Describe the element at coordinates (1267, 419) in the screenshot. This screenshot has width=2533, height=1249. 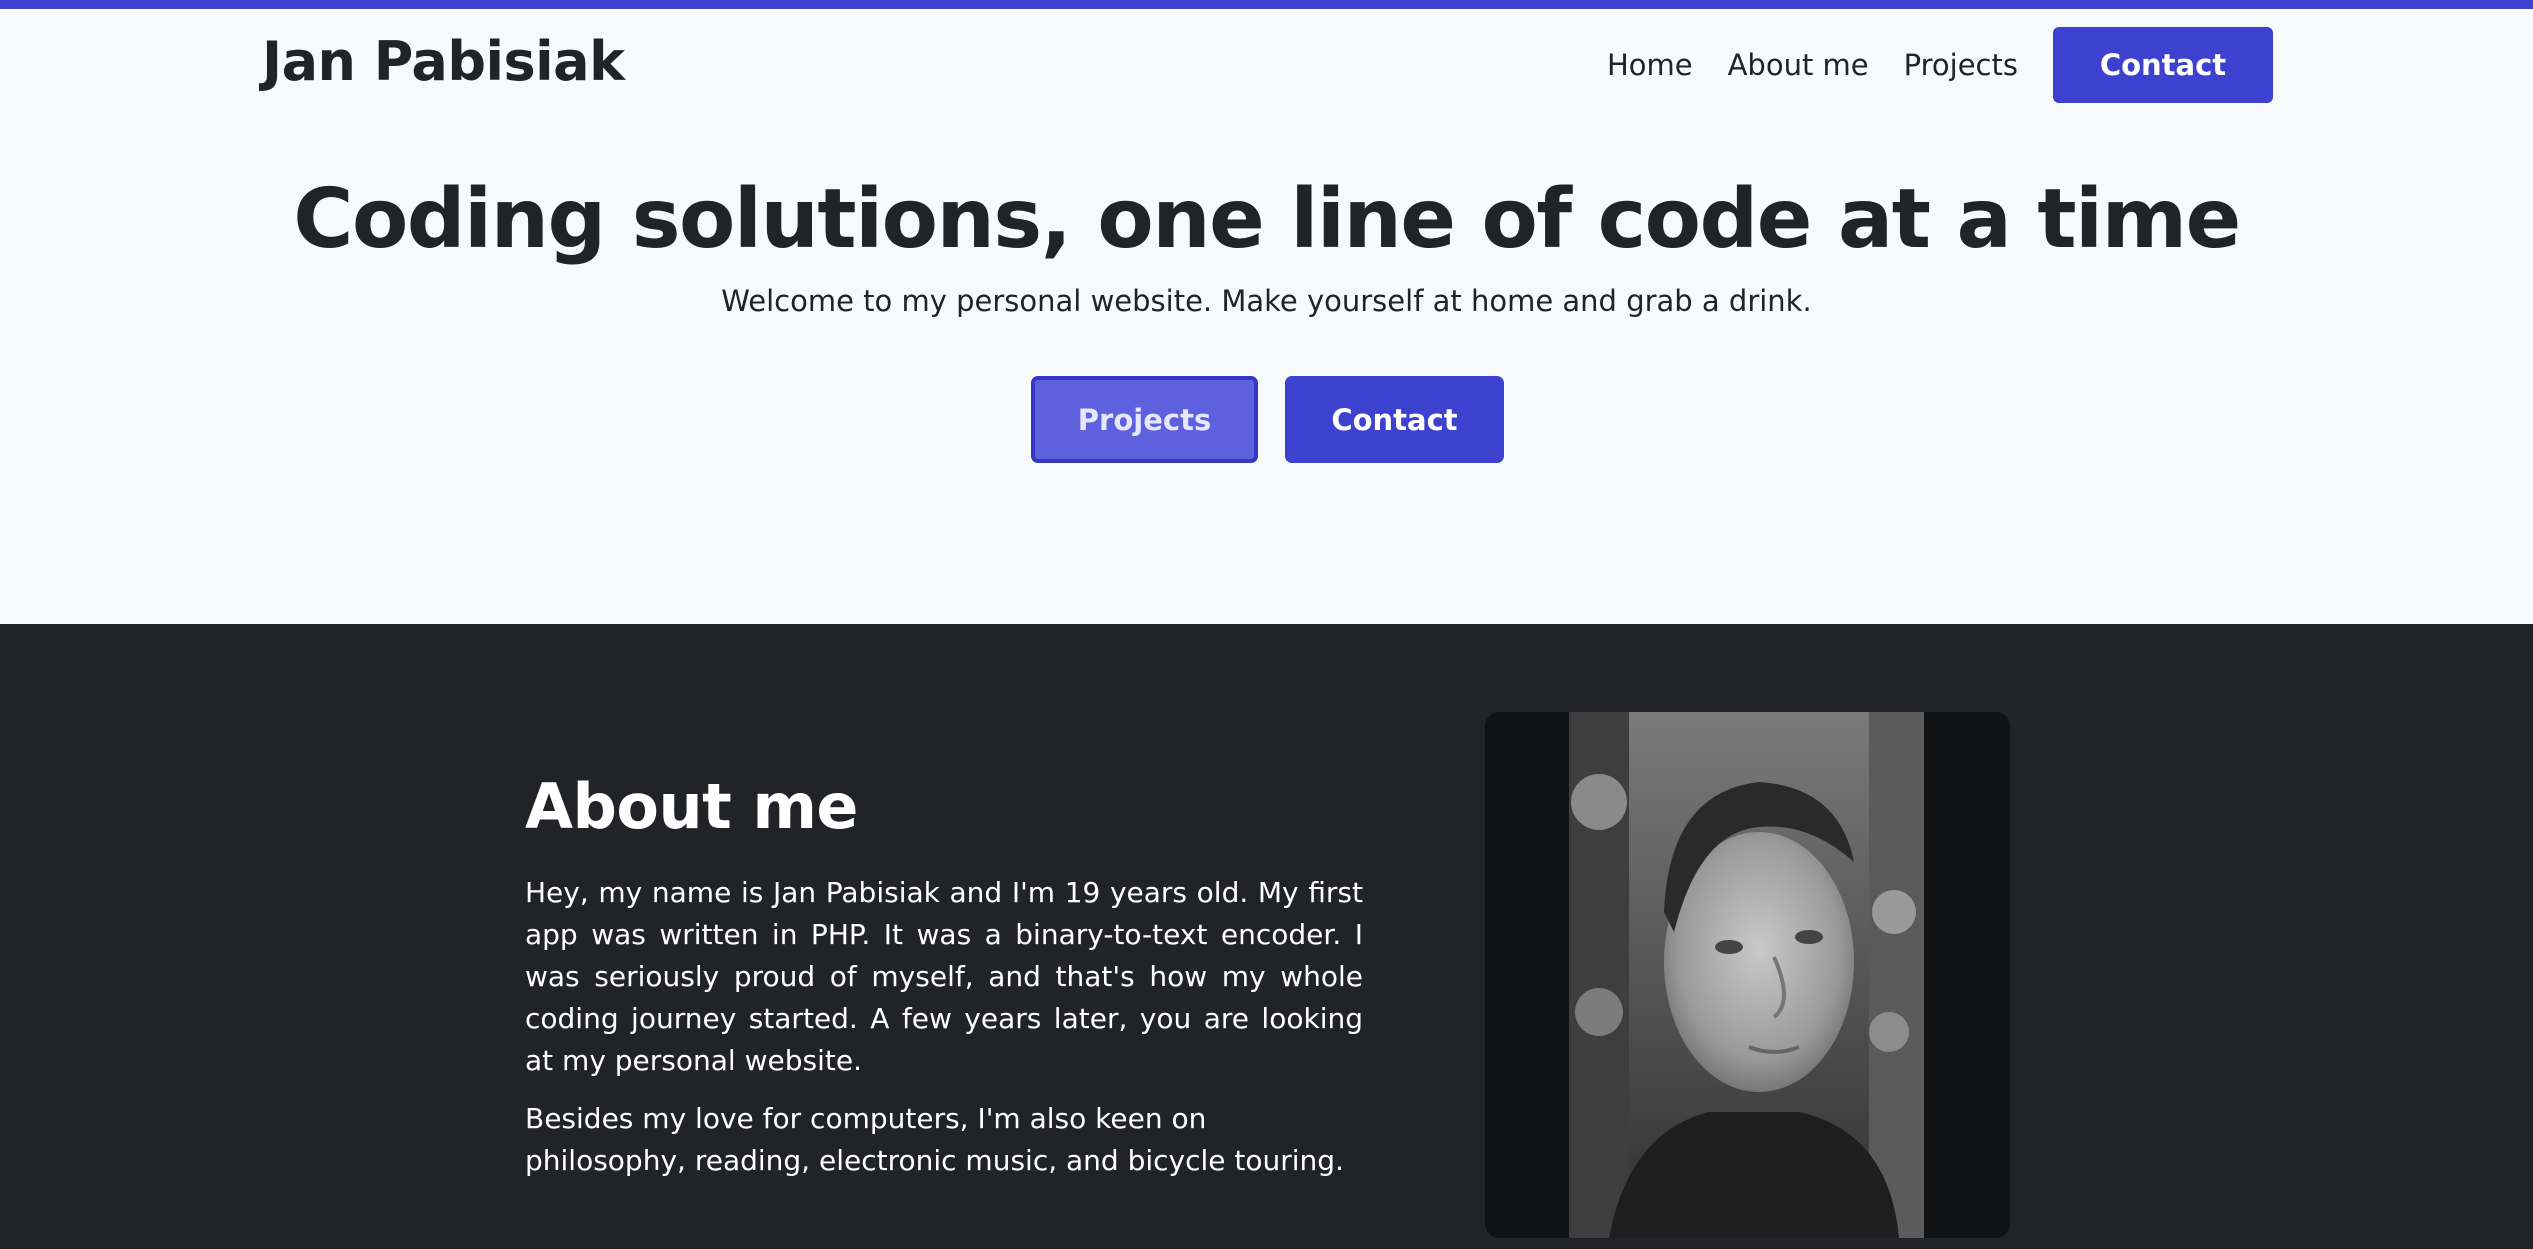
I see `hero-buttons: Projects Contact` at that location.